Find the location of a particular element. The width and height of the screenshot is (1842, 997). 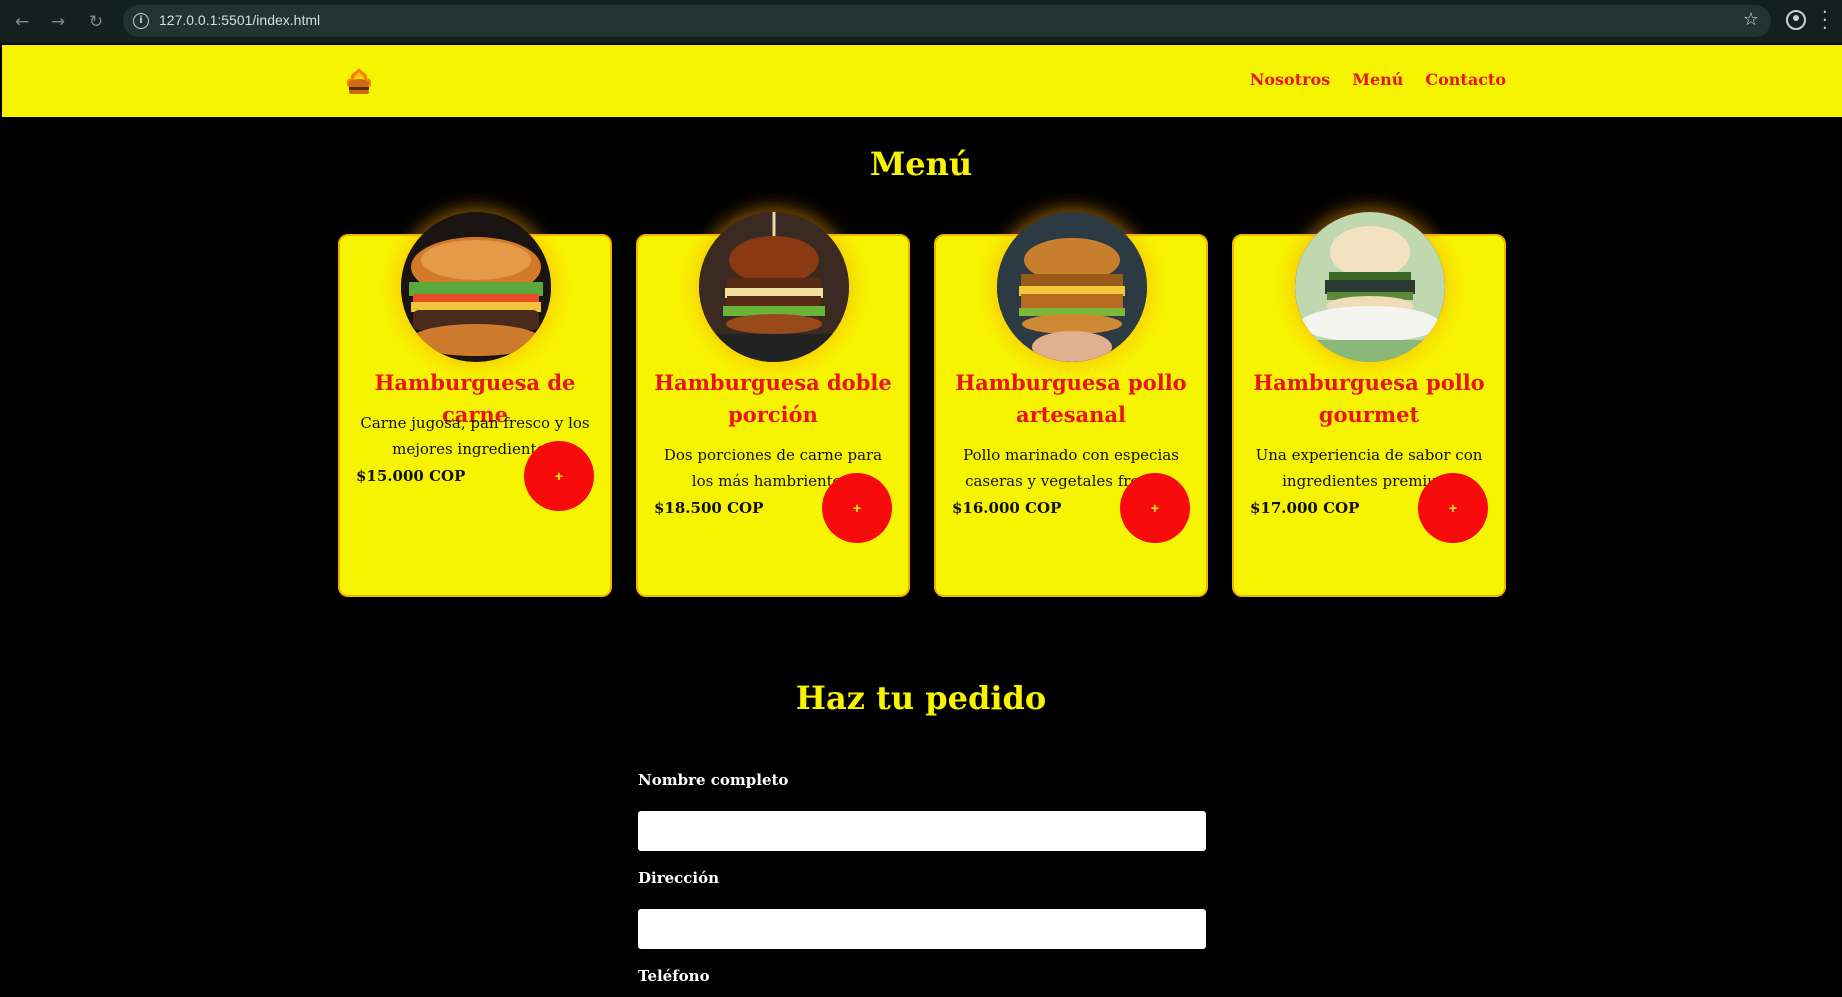

nav-link-nosotros: Nosotros is located at coordinates (1290, 79).